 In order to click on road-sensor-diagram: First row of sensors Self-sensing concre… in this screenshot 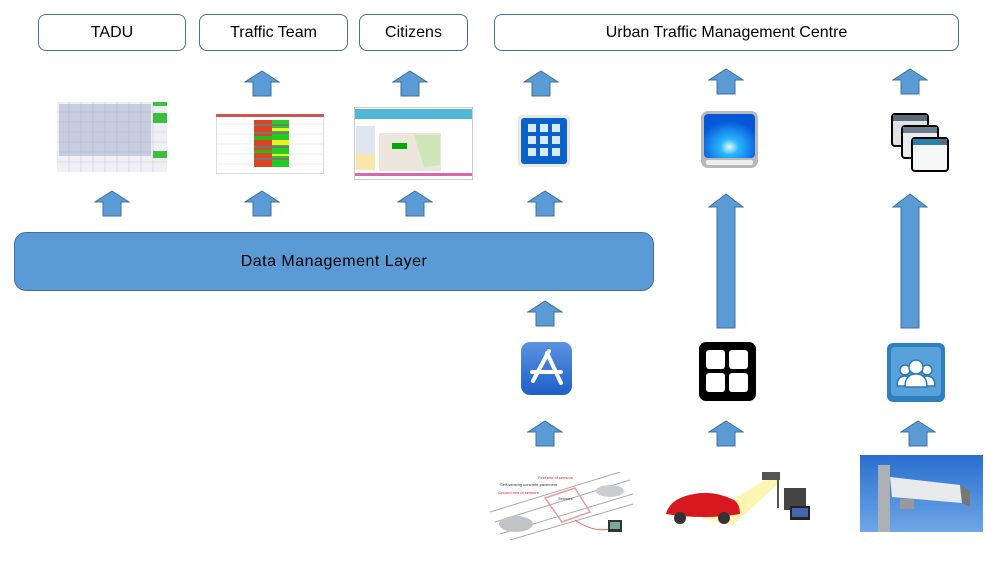, I will do `click(561, 506)`.